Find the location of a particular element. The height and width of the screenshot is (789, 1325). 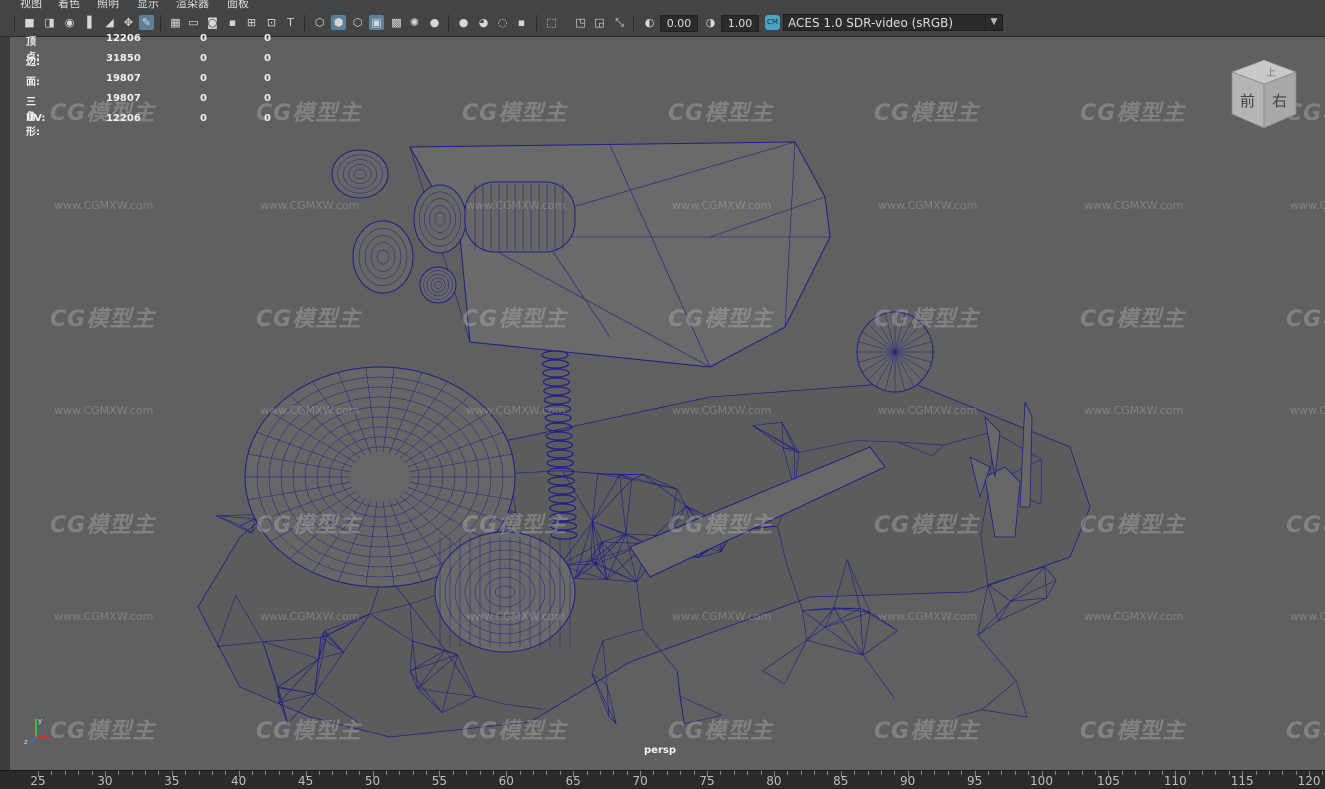

menu-panels: 面板 is located at coordinates (238, 4).